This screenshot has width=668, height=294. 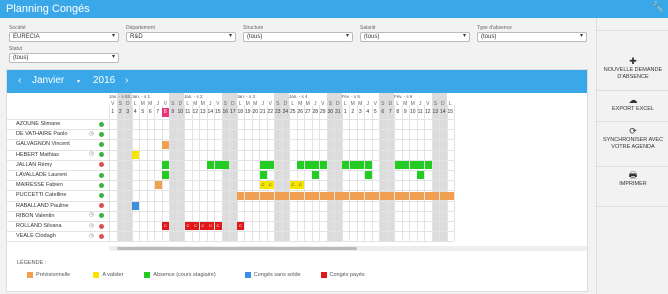 I want to click on prev-month-icon: ‹, so click(x=19, y=80).